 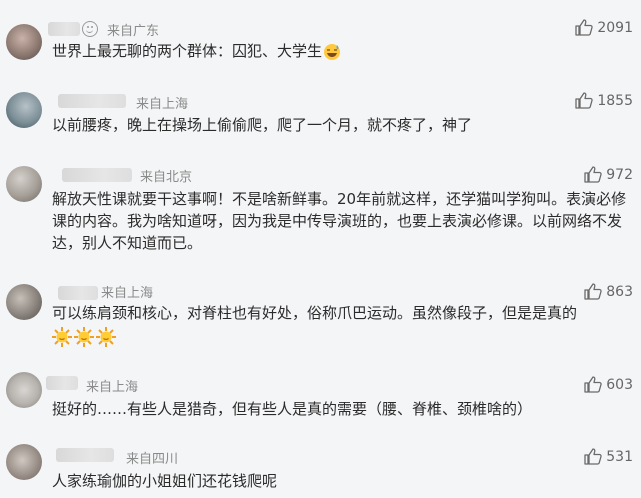 I want to click on comment-text: 可以练肩颈和核心，对脊柱也有好处，俗称爪巴运动。虽然像段子，但是是真的, so click(x=343, y=324).